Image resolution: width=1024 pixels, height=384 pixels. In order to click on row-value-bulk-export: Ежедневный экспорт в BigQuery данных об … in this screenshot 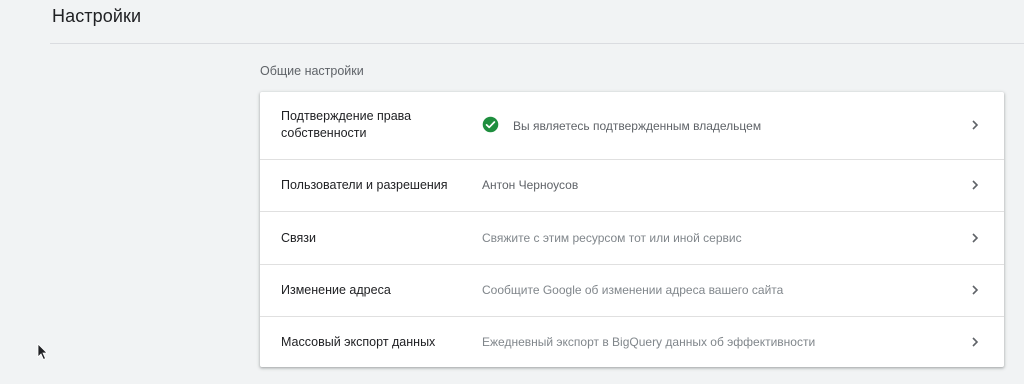, I will do `click(649, 342)`.